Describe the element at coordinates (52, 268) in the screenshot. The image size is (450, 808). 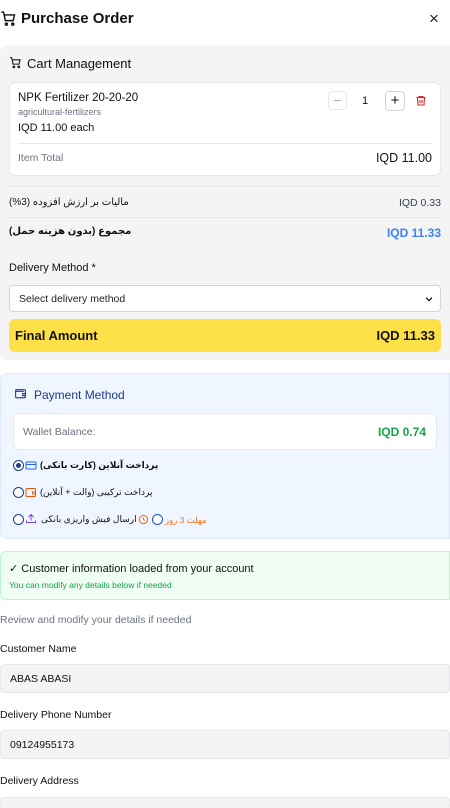
I see `delivery-method-label: Delivery Method *` at that location.